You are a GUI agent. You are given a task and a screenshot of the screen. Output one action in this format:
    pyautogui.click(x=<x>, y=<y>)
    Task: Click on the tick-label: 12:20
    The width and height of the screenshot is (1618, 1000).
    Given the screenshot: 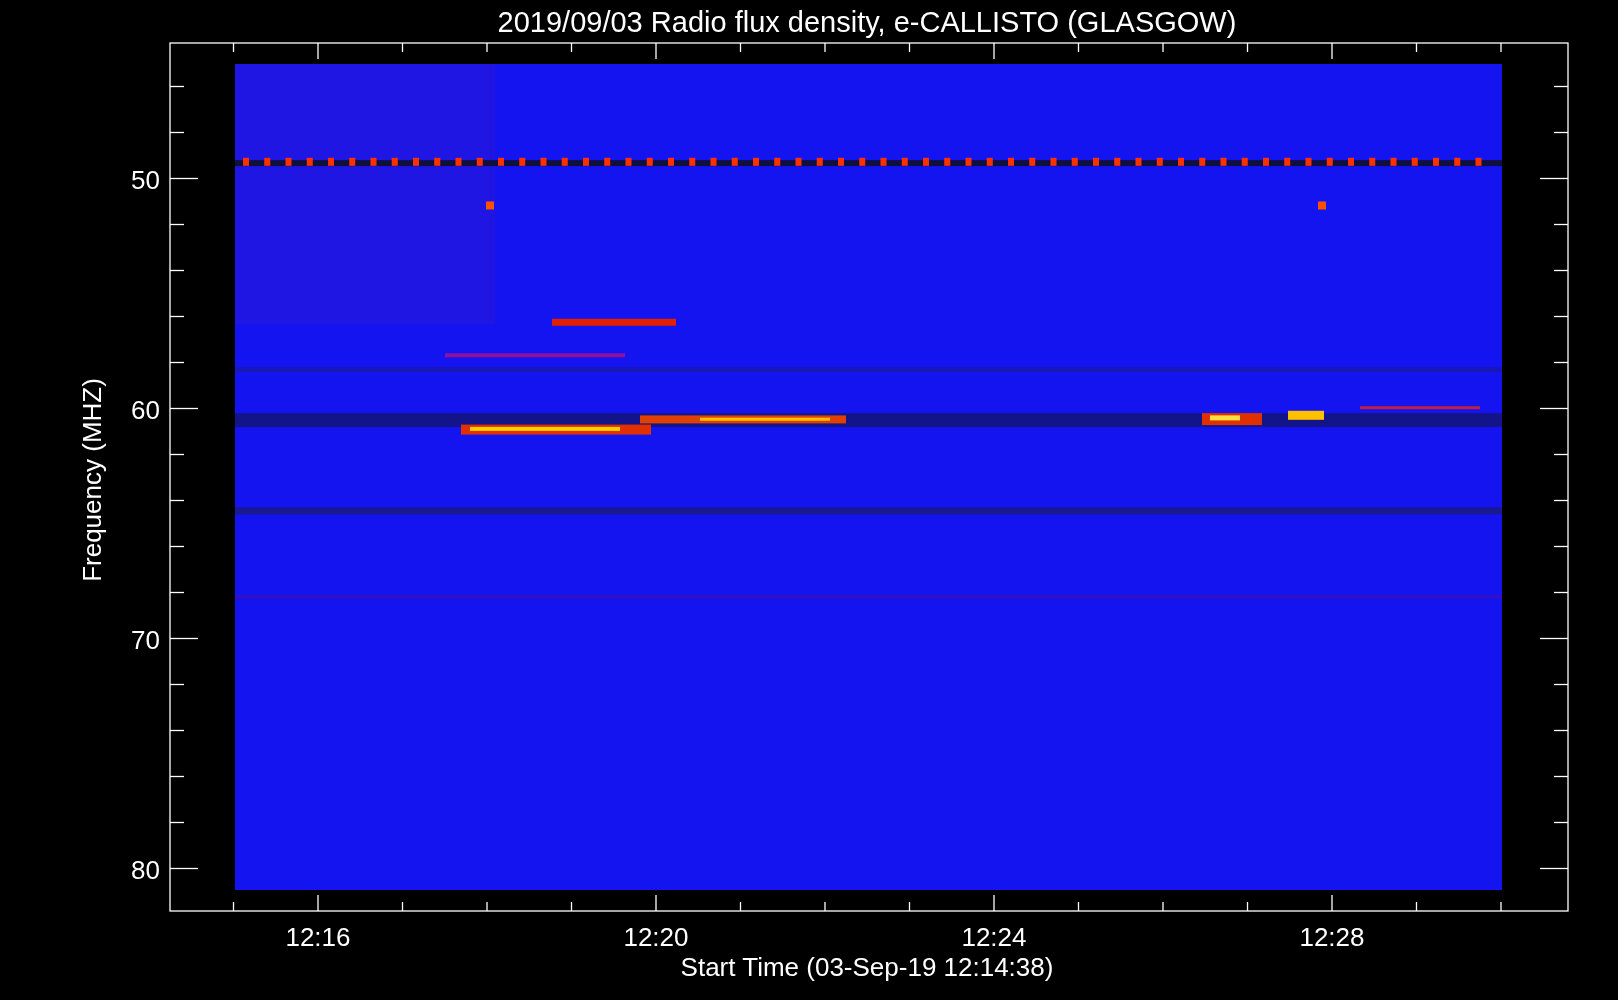 What is the action you would take?
    pyautogui.click(x=656, y=937)
    